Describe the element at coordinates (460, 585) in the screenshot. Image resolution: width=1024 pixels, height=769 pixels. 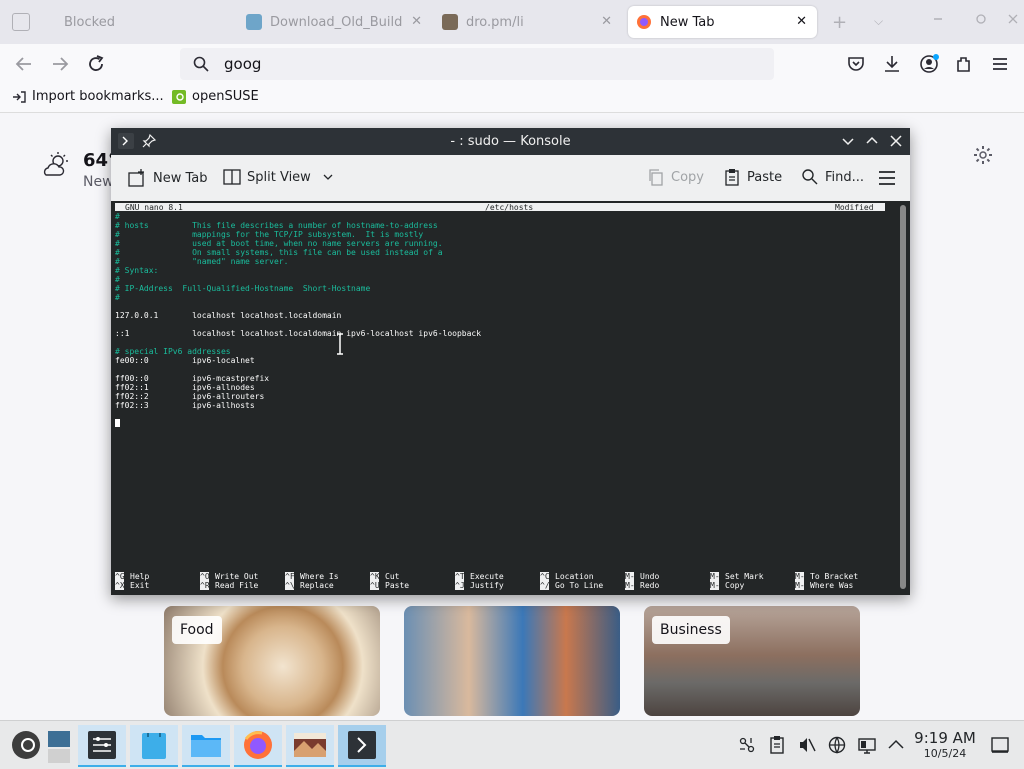
I see `shortcut-key: ^J` at that location.